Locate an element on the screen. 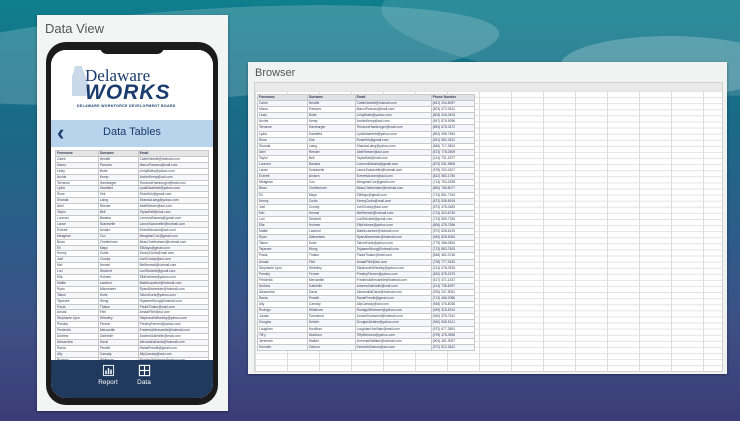  logo-line2: WORKS is located at coordinates (128, 92).